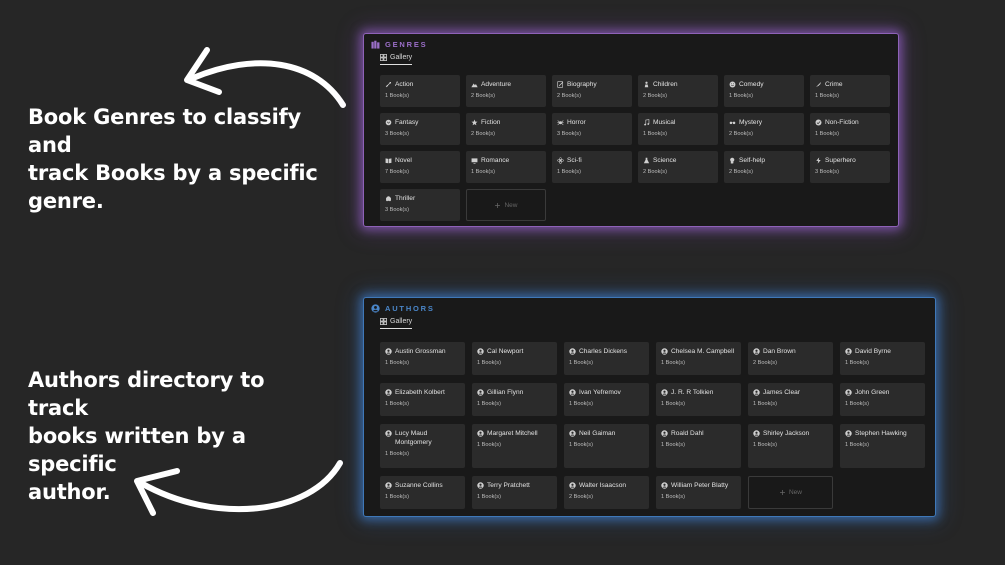 The height and width of the screenshot is (565, 1005). Describe the element at coordinates (764, 122) in the screenshot. I see `card-title-row: Mystery` at that location.